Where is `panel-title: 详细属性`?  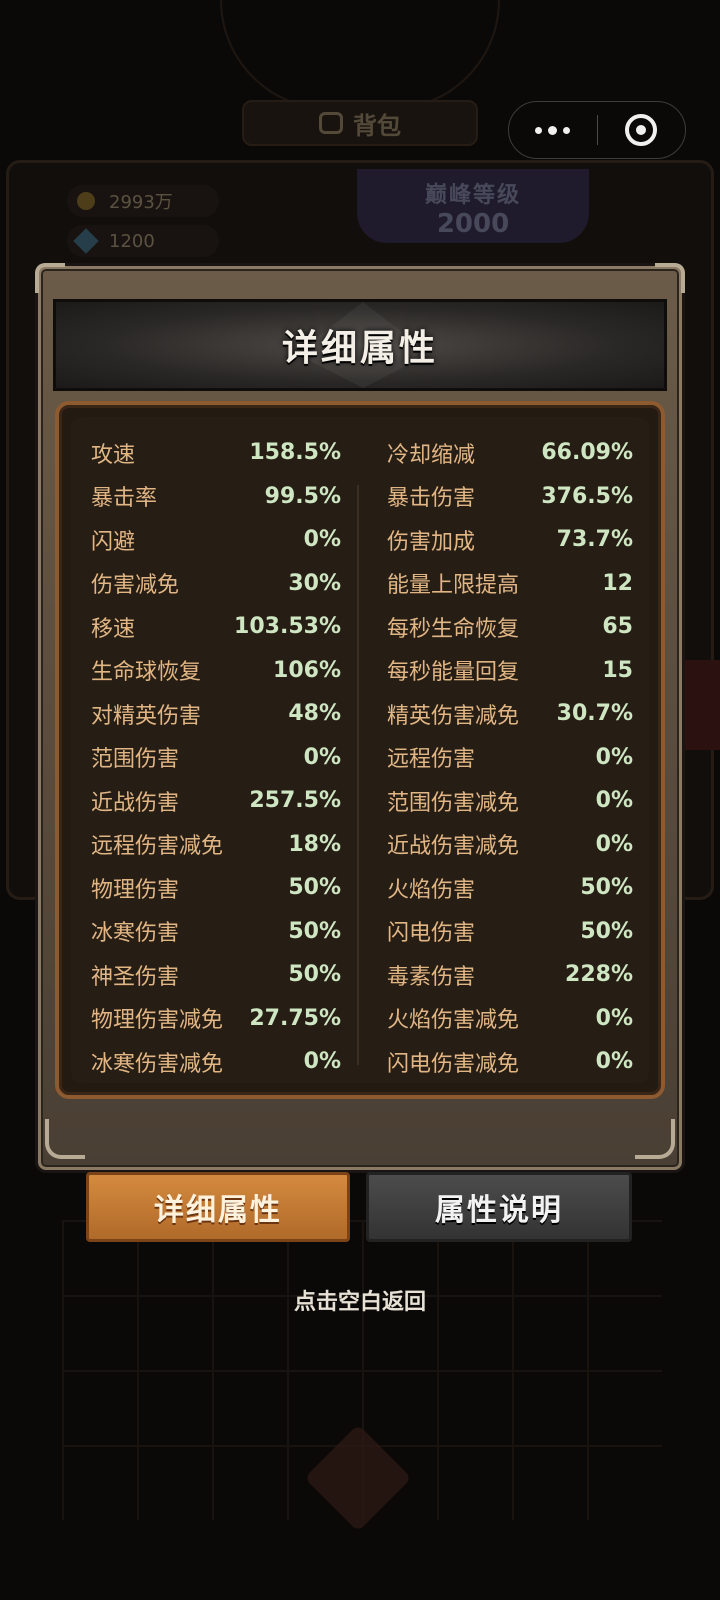 panel-title: 详细属性 is located at coordinates (359, 348).